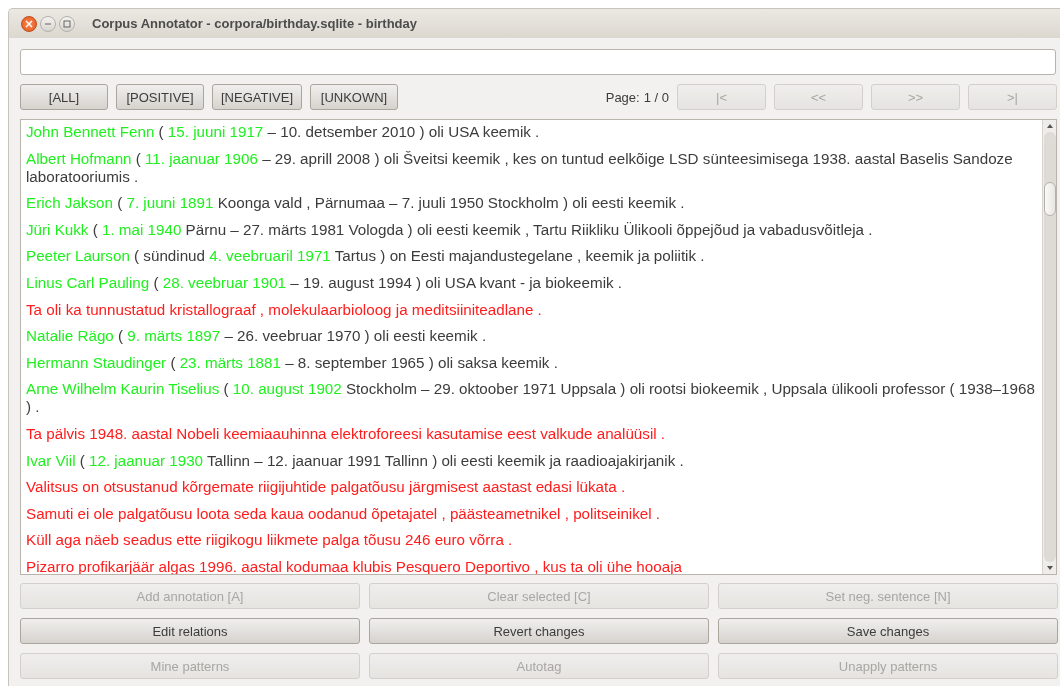 This screenshot has height=686, width=1060. I want to click on page-label: Page:, so click(622, 97).